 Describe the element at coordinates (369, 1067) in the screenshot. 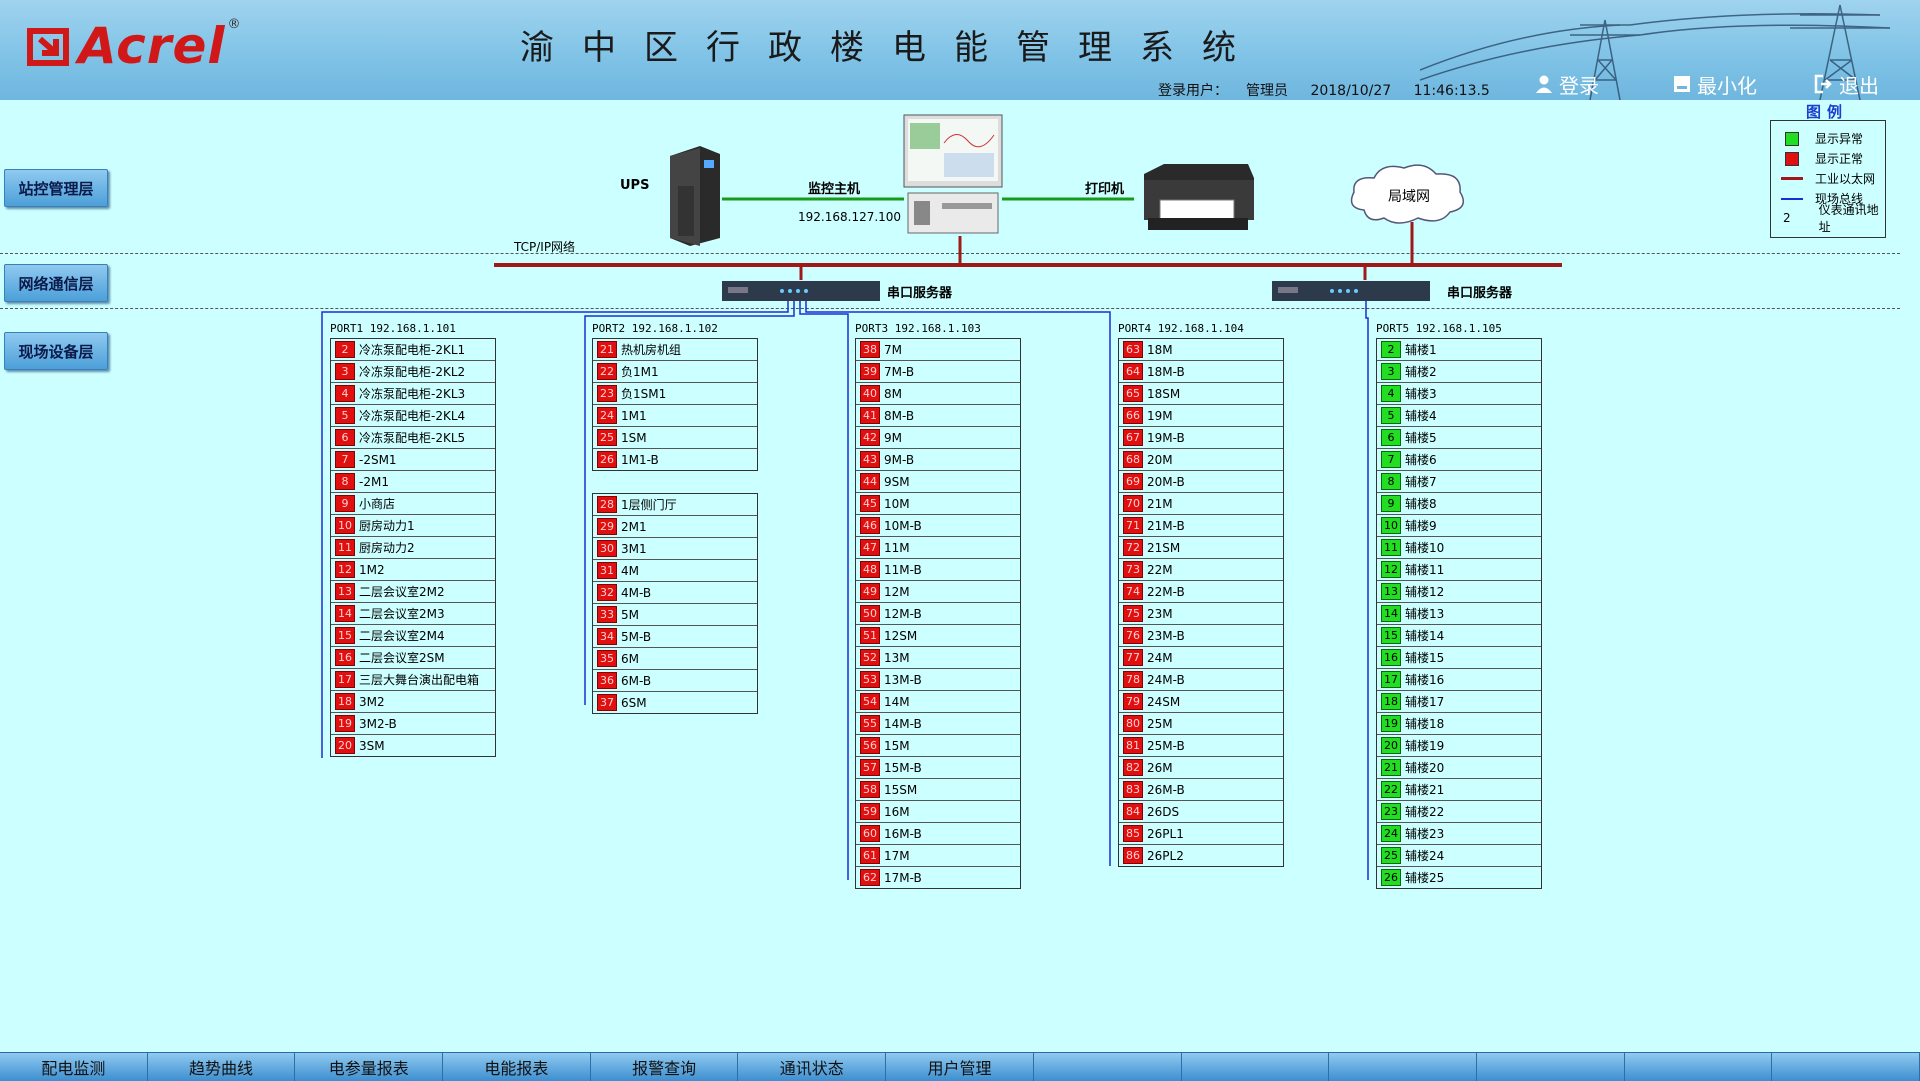

I see `nav-button-2: 电参量报表` at that location.